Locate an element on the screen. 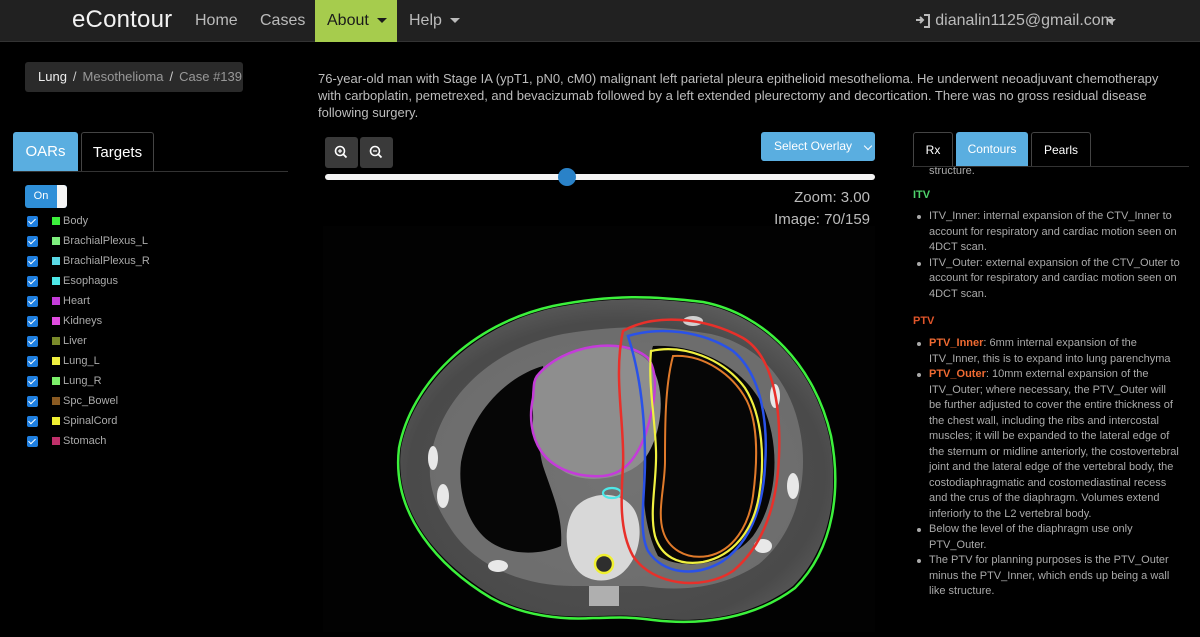 This screenshot has width=1200, height=637. toggle-label: On is located at coordinates (41, 196).